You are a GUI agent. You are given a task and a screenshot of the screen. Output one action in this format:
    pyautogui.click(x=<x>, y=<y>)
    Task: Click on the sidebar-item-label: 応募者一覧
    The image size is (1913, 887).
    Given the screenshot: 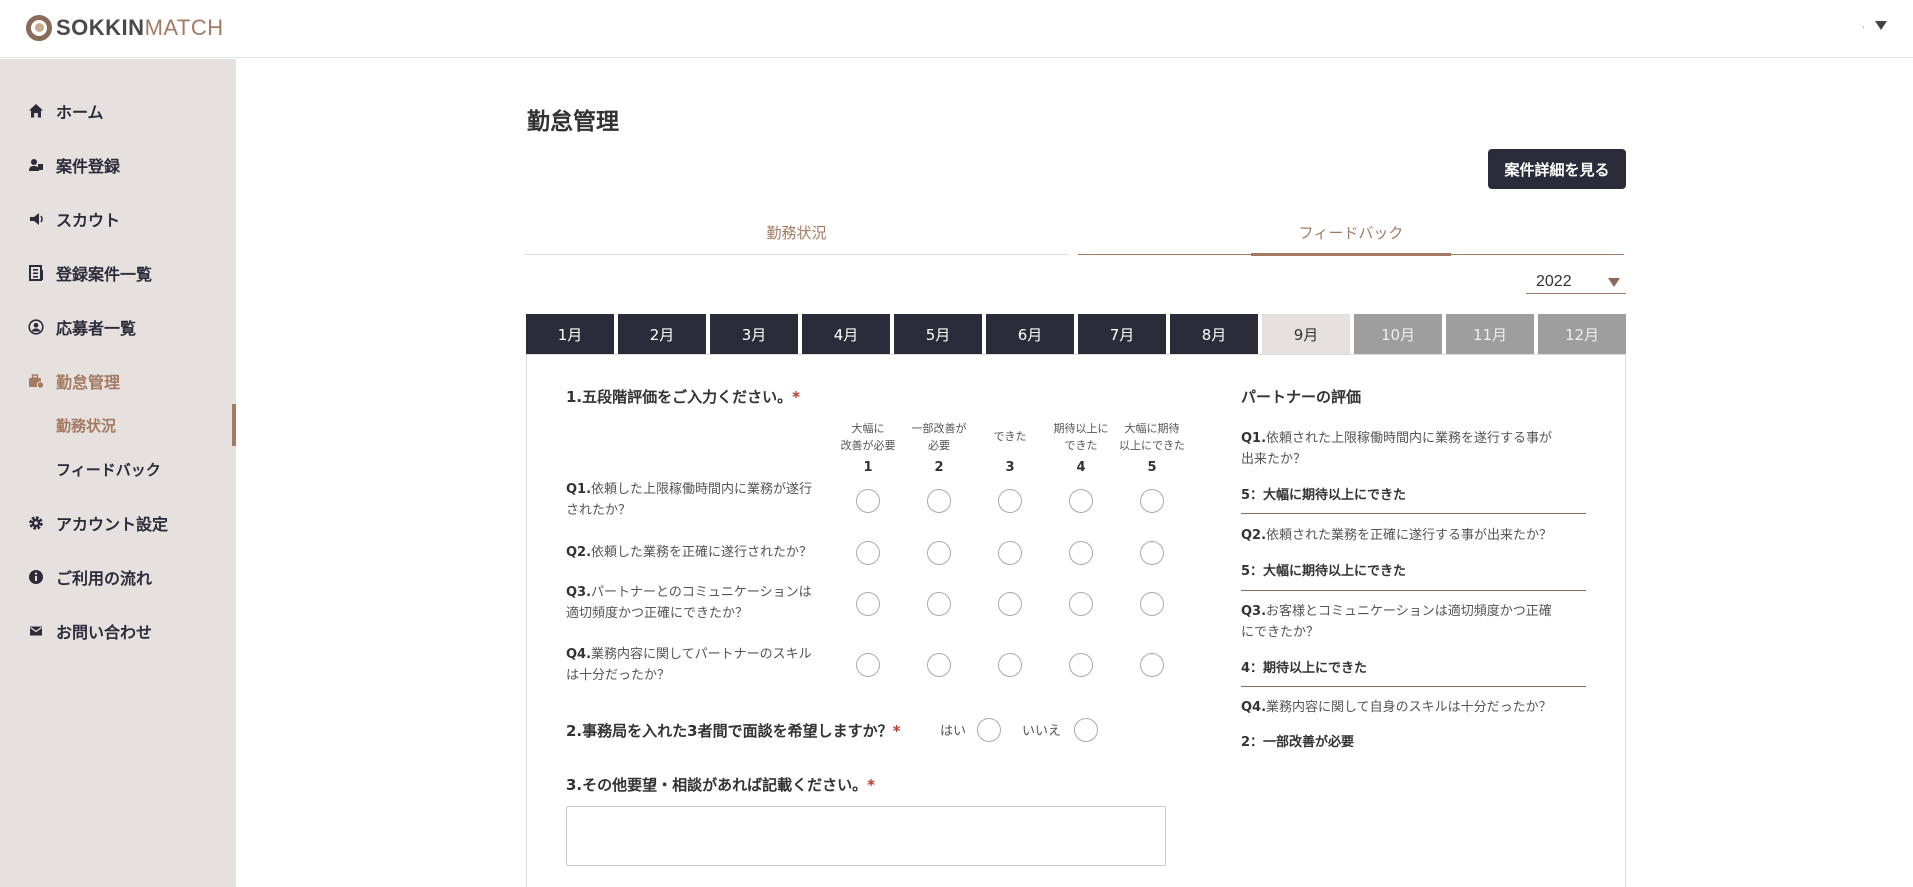 What is the action you would take?
    pyautogui.click(x=96, y=328)
    